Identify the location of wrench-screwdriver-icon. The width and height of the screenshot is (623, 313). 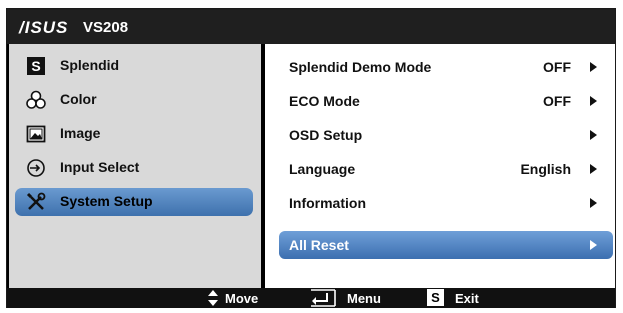
(36, 202).